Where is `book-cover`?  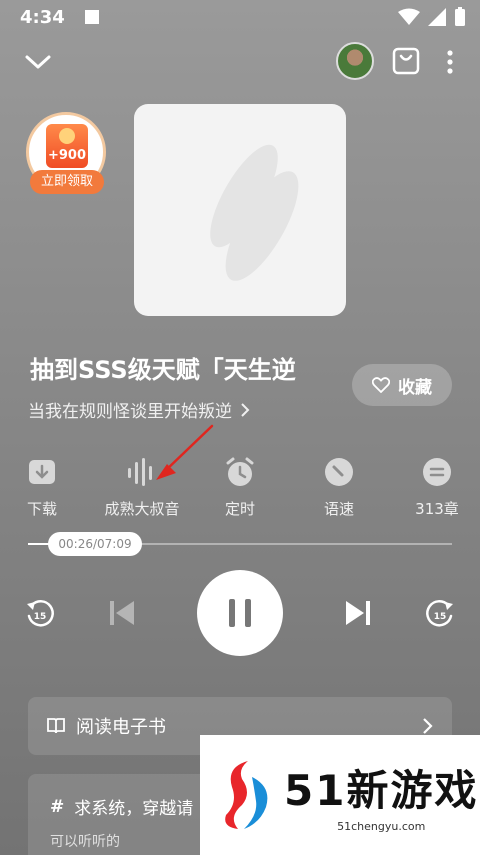
book-cover is located at coordinates (240, 210).